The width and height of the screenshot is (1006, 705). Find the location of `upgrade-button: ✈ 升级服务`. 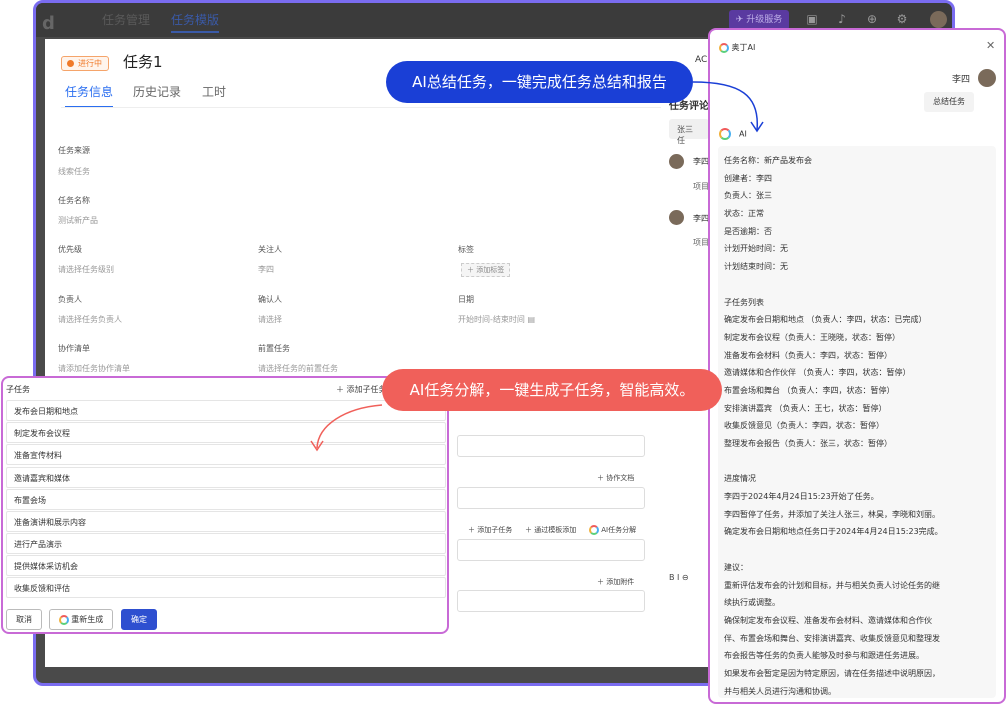

upgrade-button: ✈ 升级服务 is located at coordinates (759, 20).